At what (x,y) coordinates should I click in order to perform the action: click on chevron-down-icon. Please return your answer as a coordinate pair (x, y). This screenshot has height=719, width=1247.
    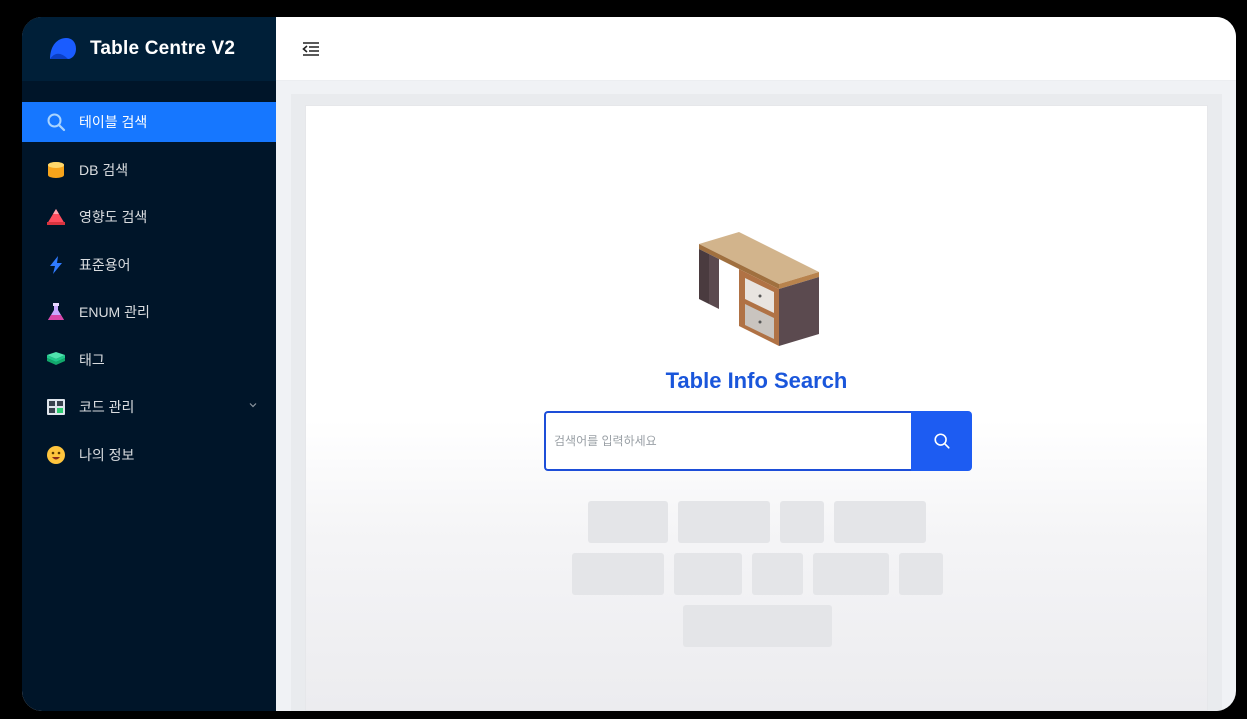
    Looking at the image, I should click on (253, 405).